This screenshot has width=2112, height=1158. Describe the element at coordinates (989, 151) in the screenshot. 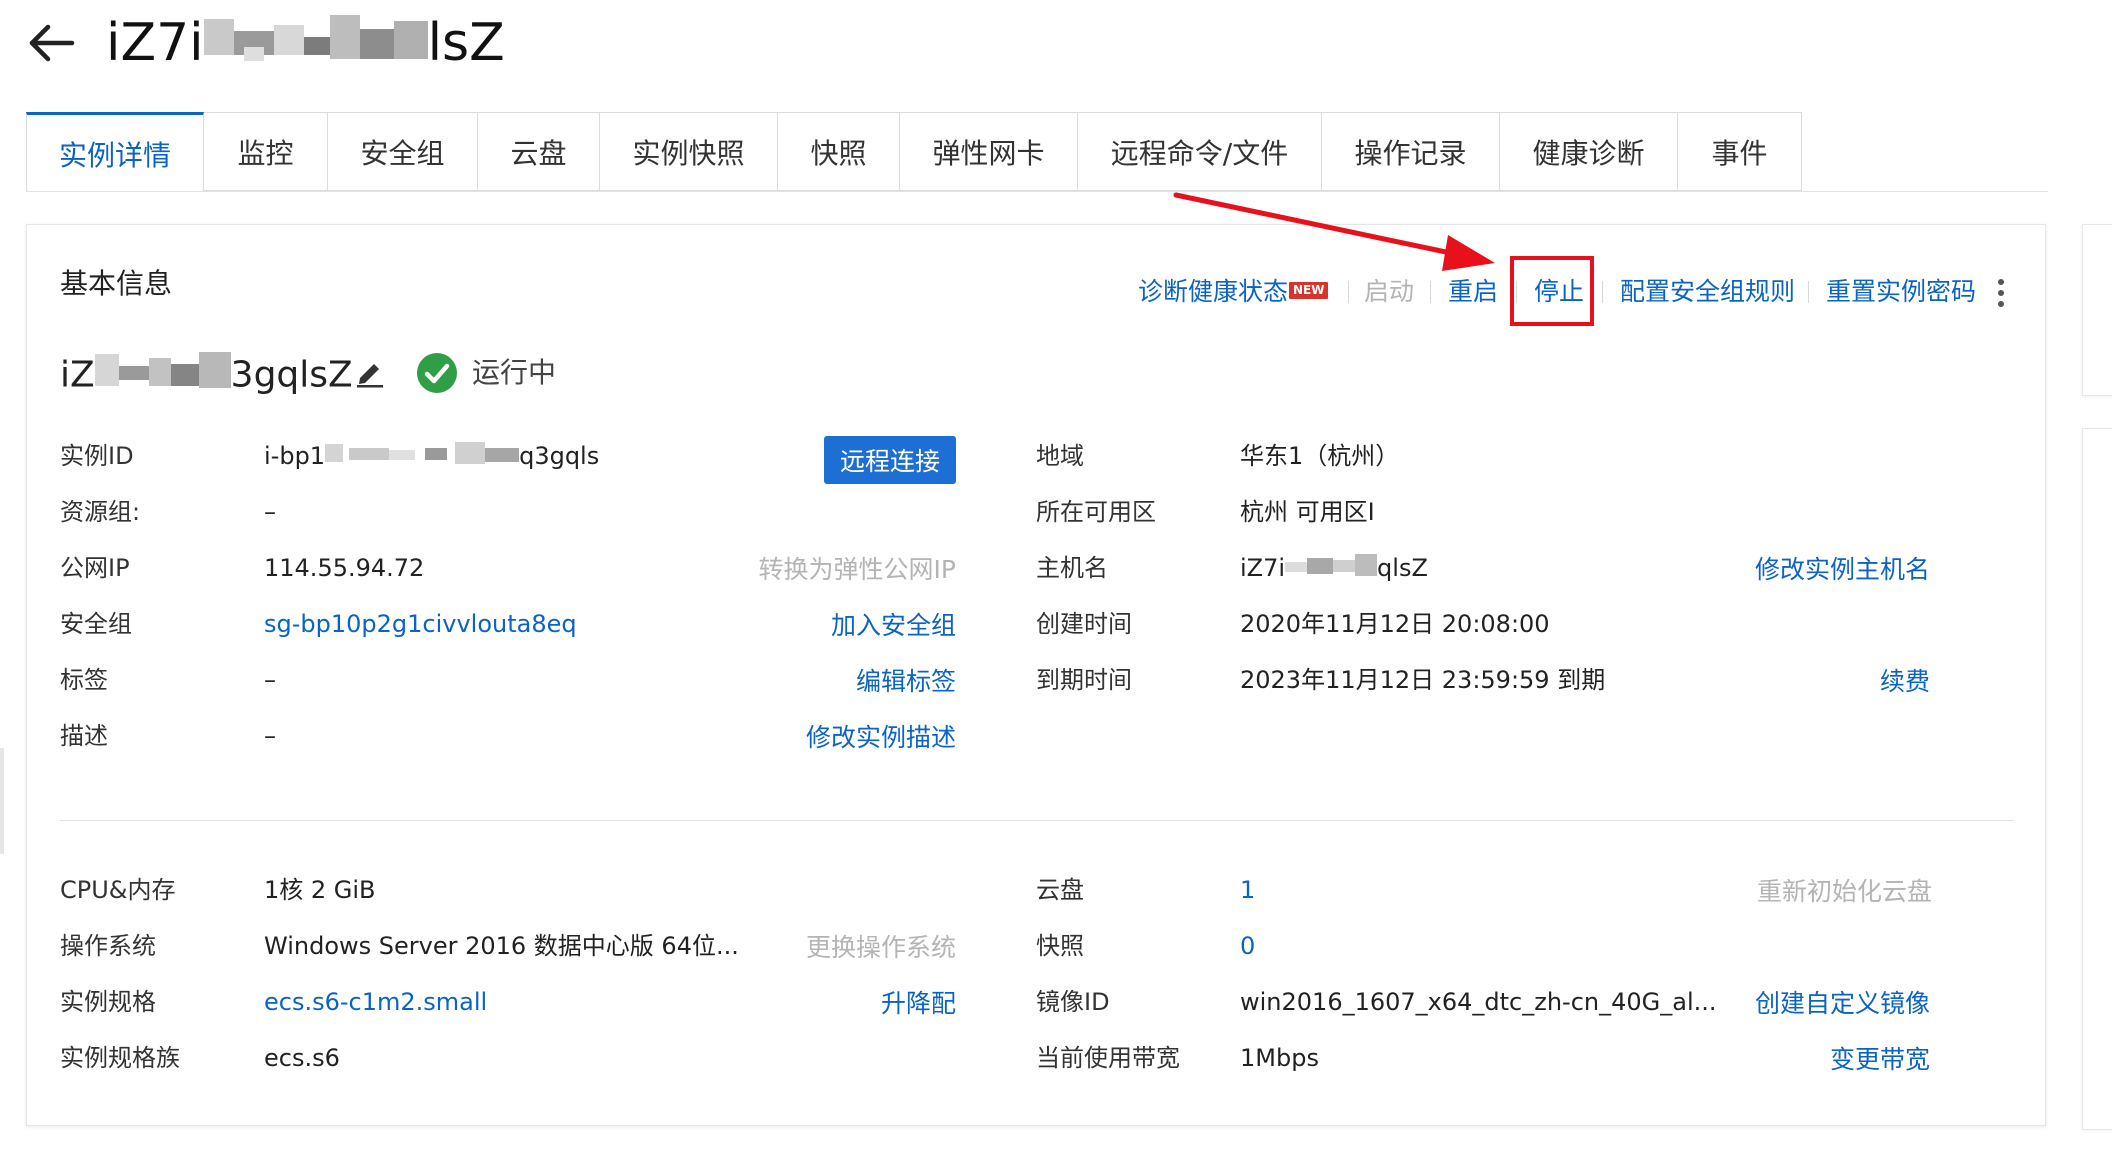

I see `tab-elastic-nic: 弹性网卡` at that location.